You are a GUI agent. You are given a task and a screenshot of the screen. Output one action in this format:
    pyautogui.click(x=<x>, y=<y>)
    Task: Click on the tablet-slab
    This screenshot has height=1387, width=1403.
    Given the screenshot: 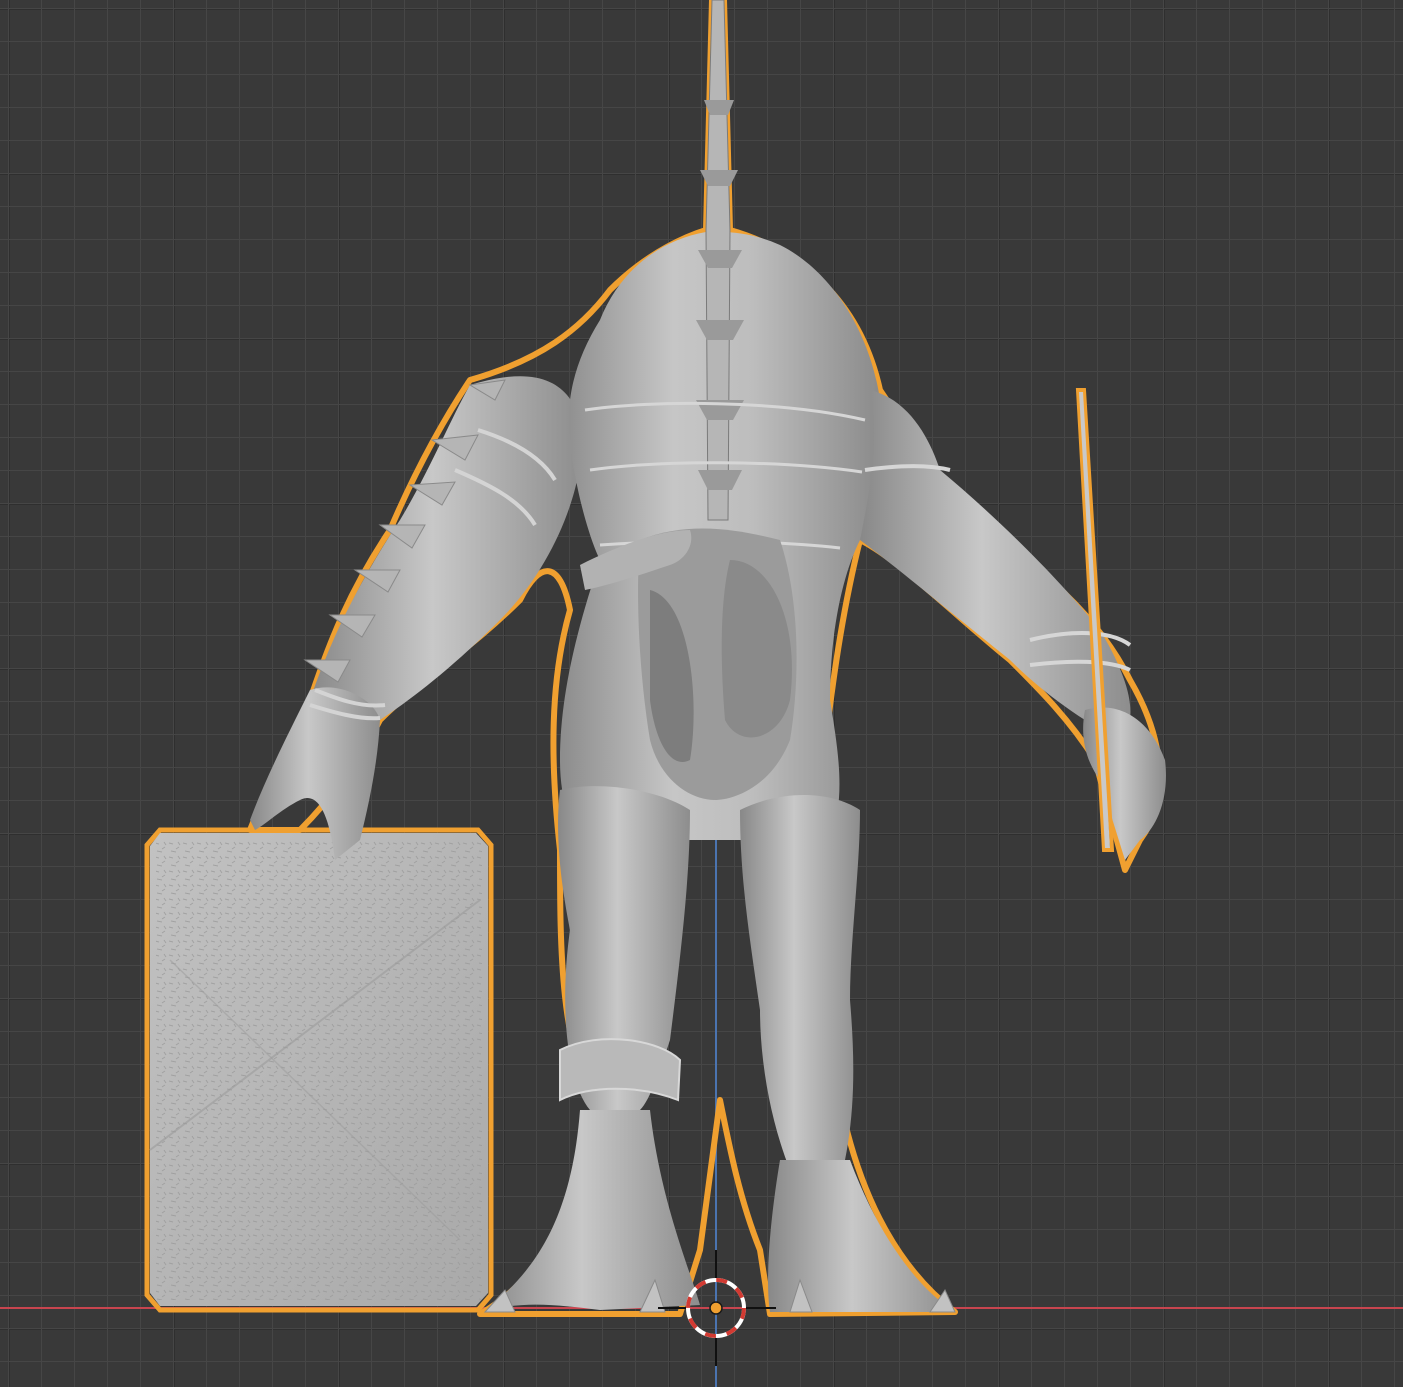 What is the action you would take?
    pyautogui.click(x=319, y=1070)
    